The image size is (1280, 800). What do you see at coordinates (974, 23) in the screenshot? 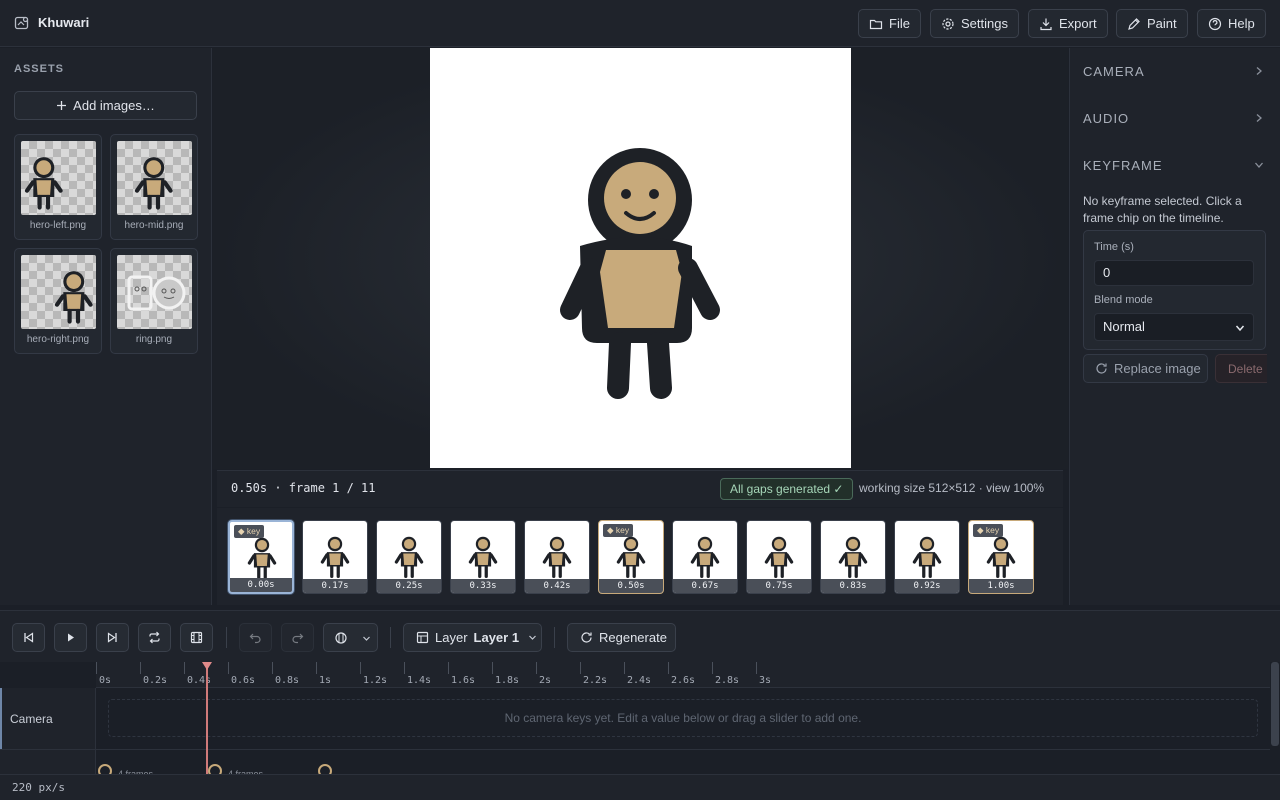
I see `settings-button: Settings` at bounding box center [974, 23].